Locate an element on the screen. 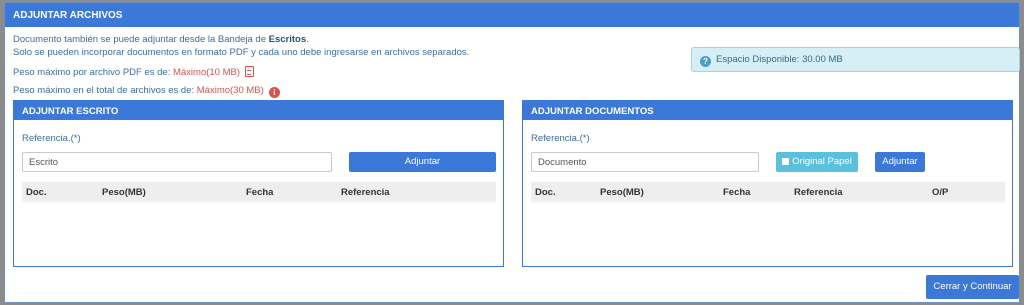  escrito-reference-label: Referencia.(*) is located at coordinates (51, 138).